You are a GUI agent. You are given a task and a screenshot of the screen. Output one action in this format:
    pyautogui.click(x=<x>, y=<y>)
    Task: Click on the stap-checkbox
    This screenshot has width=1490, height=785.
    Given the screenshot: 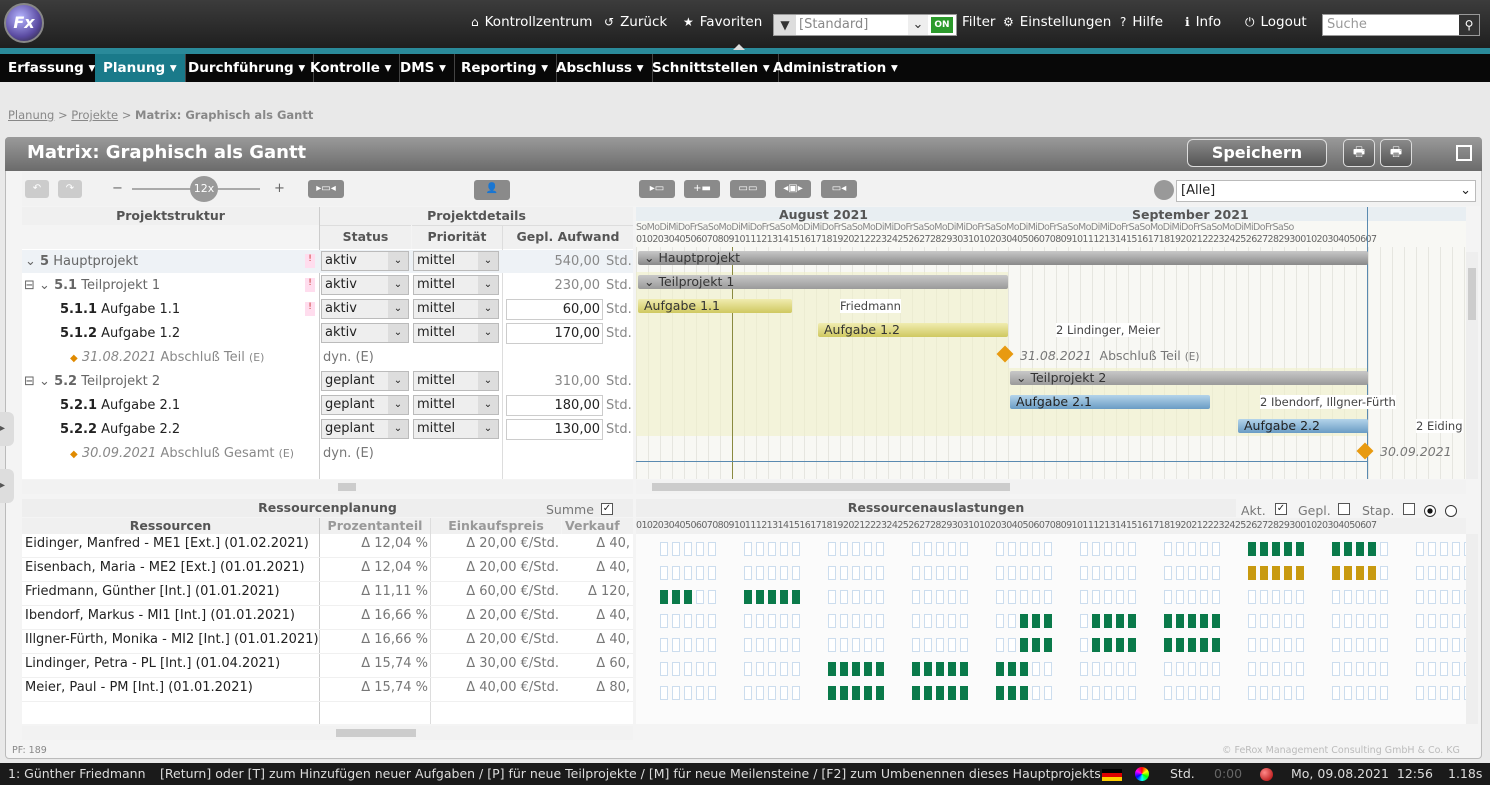 What is the action you would take?
    pyautogui.click(x=1409, y=509)
    